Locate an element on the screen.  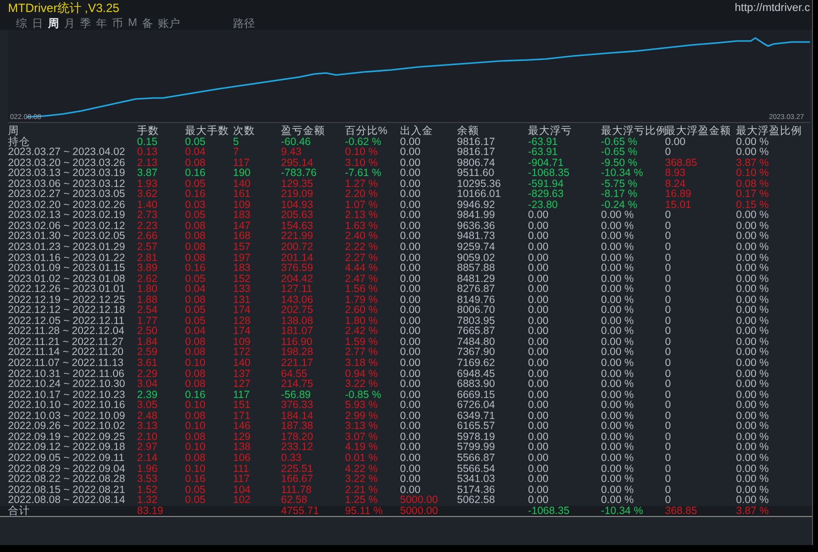
tab: 路径 is located at coordinates (244, 23).